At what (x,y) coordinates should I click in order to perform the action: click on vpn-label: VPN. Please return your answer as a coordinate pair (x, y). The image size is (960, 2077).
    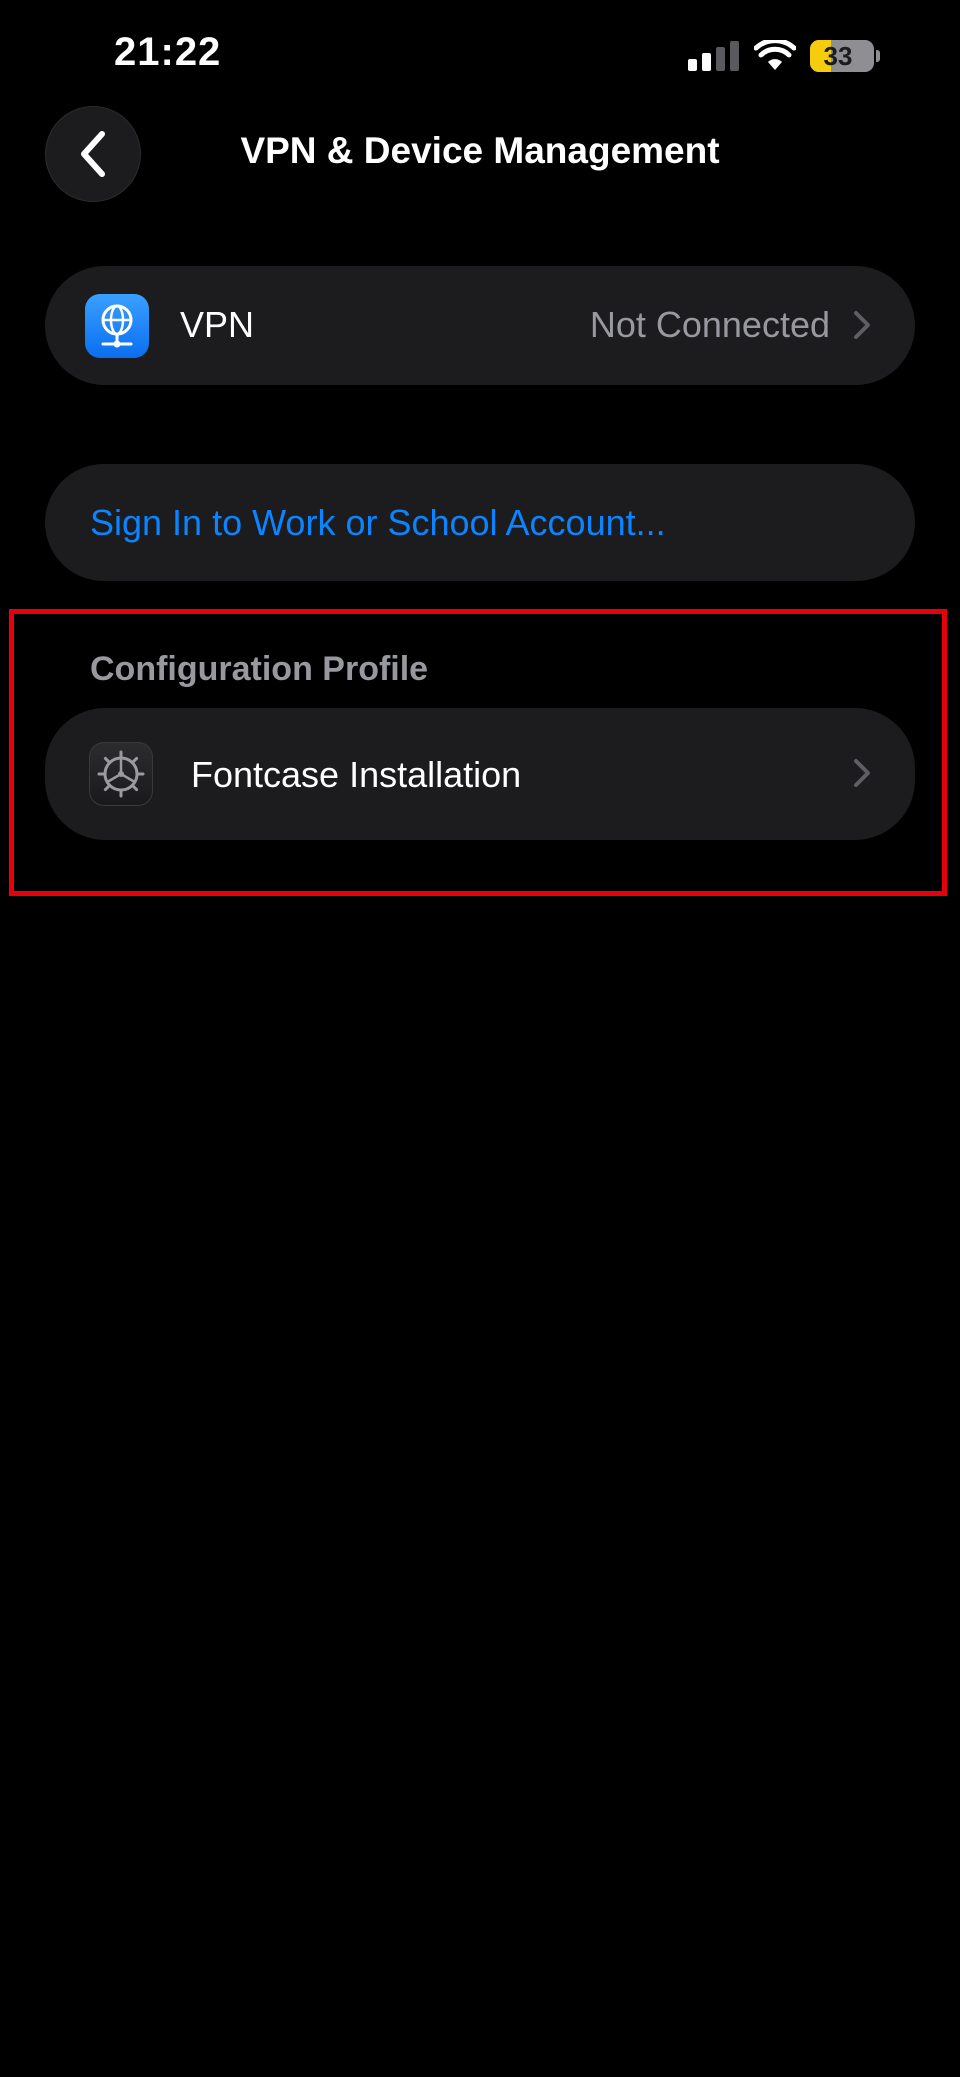
    Looking at the image, I should click on (217, 324).